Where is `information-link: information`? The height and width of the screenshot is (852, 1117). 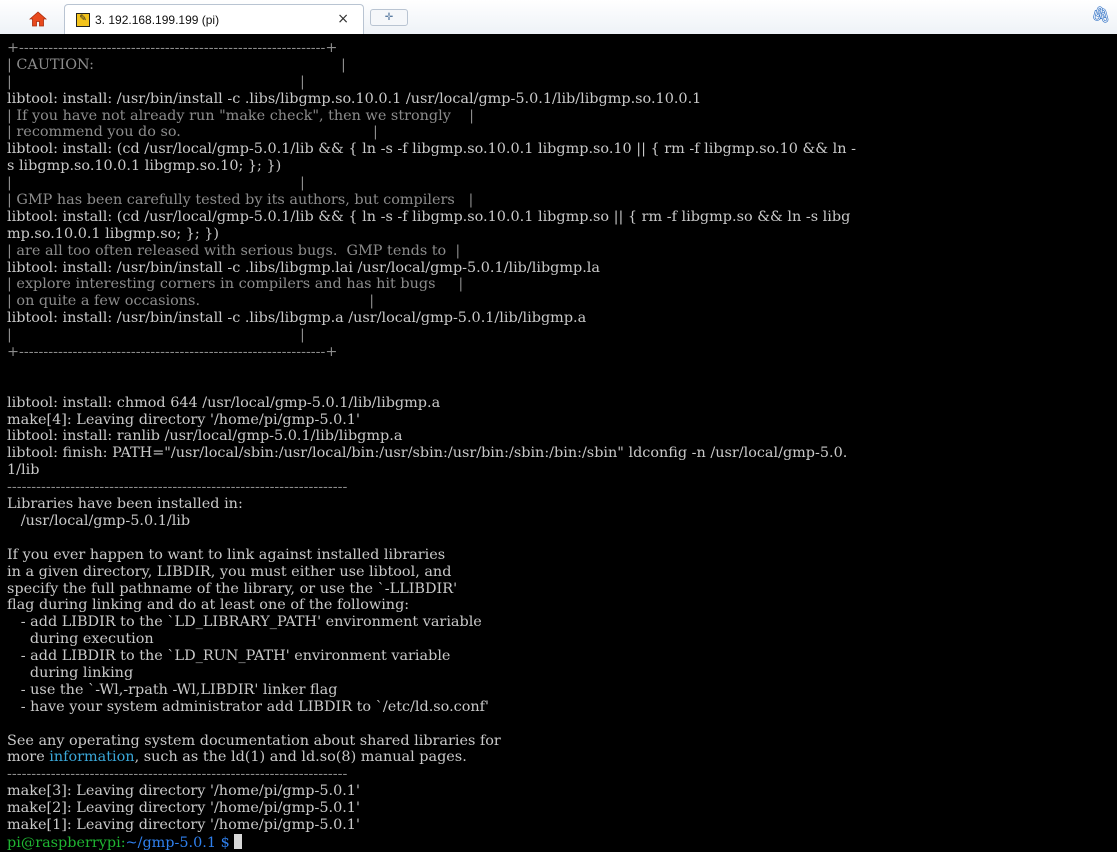
information-link: information is located at coordinates (91, 757).